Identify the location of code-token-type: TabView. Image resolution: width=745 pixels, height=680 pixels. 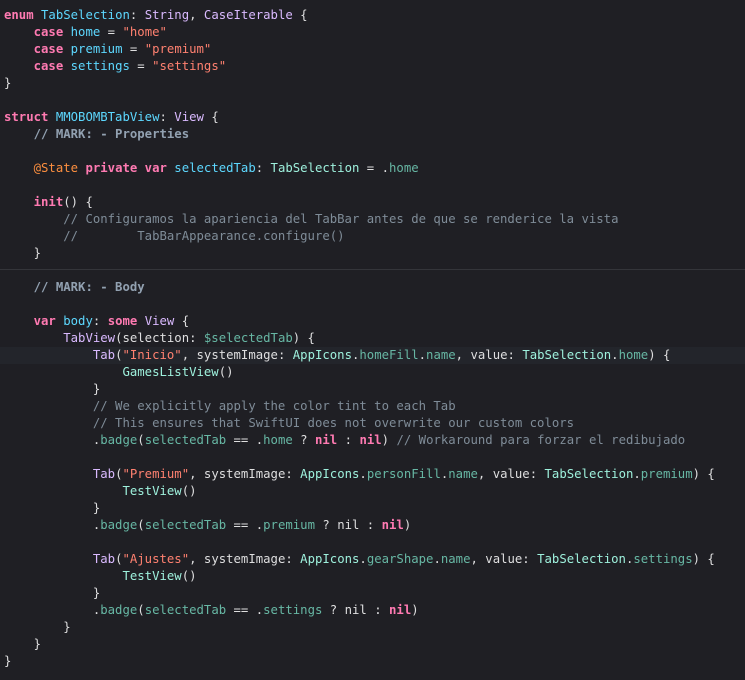
(89, 338).